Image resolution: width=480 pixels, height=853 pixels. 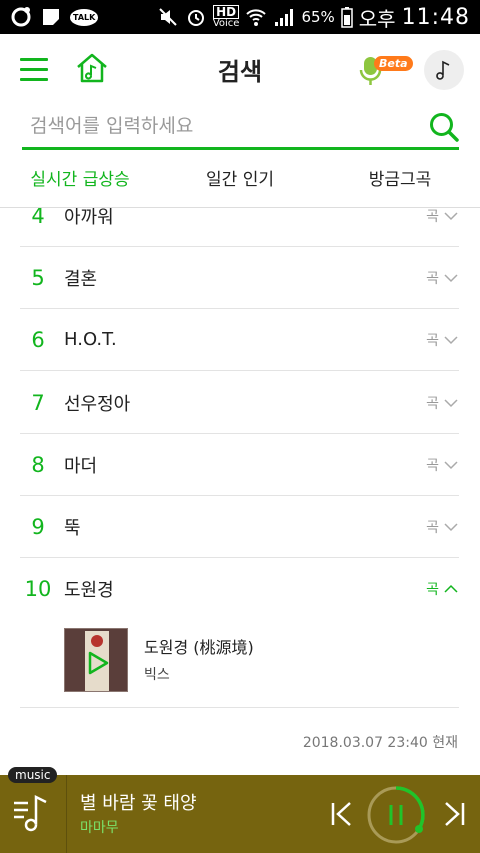 I want to click on list-item: 8 마더 곡, so click(x=239, y=465).